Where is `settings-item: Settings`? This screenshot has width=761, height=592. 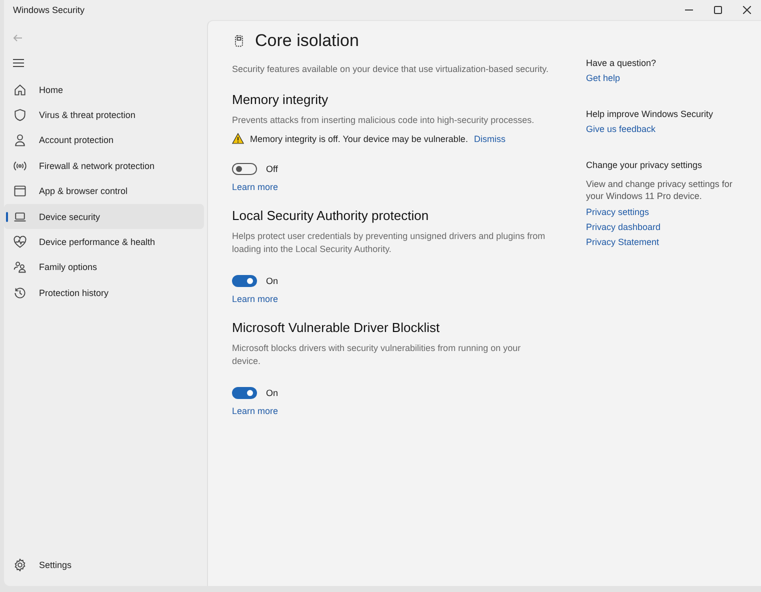
settings-item: Settings is located at coordinates (104, 565).